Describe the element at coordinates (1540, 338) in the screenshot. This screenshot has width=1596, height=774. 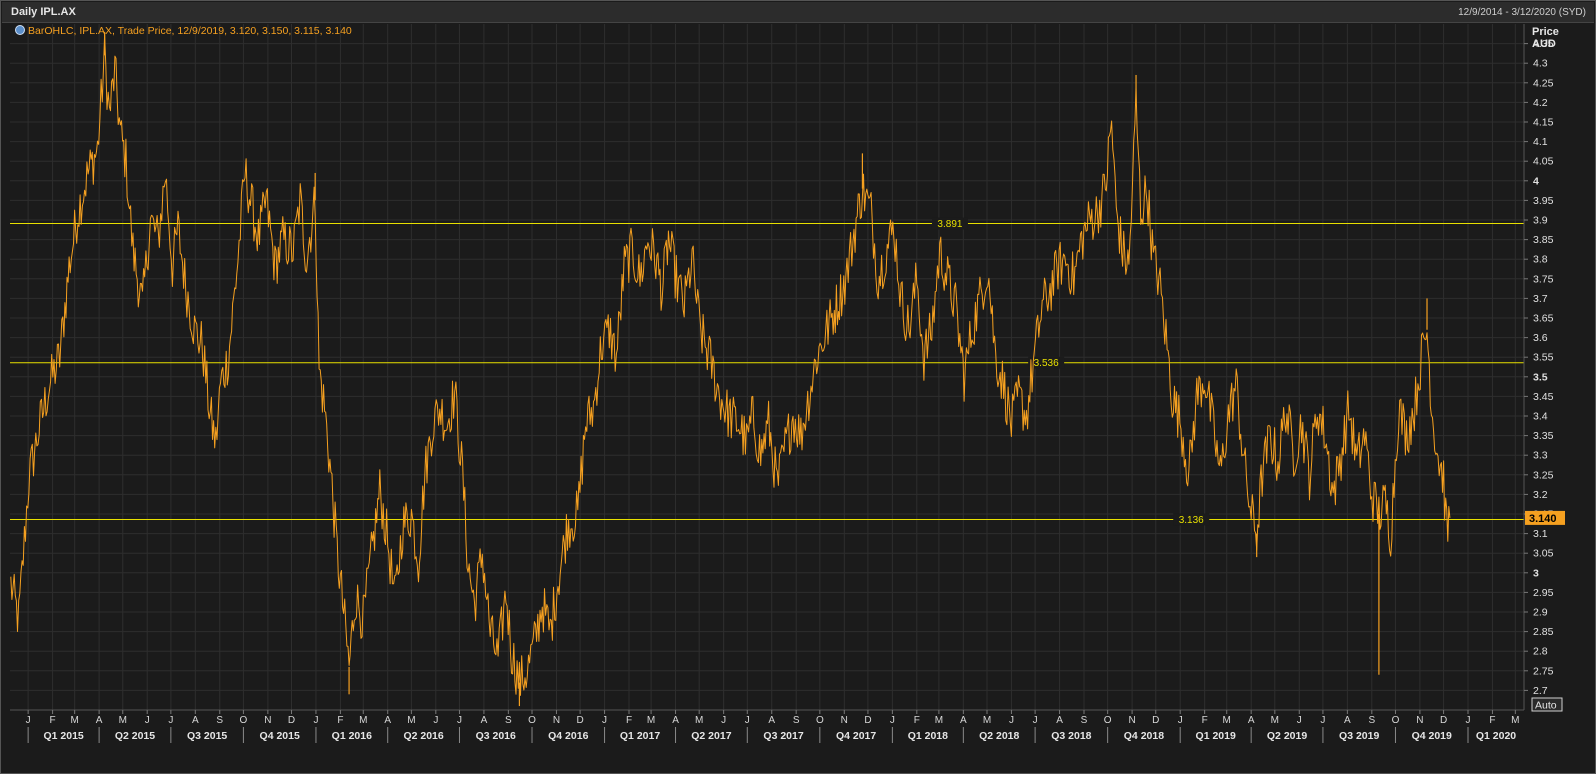
I see `y-tick-label: 3.6` at that location.